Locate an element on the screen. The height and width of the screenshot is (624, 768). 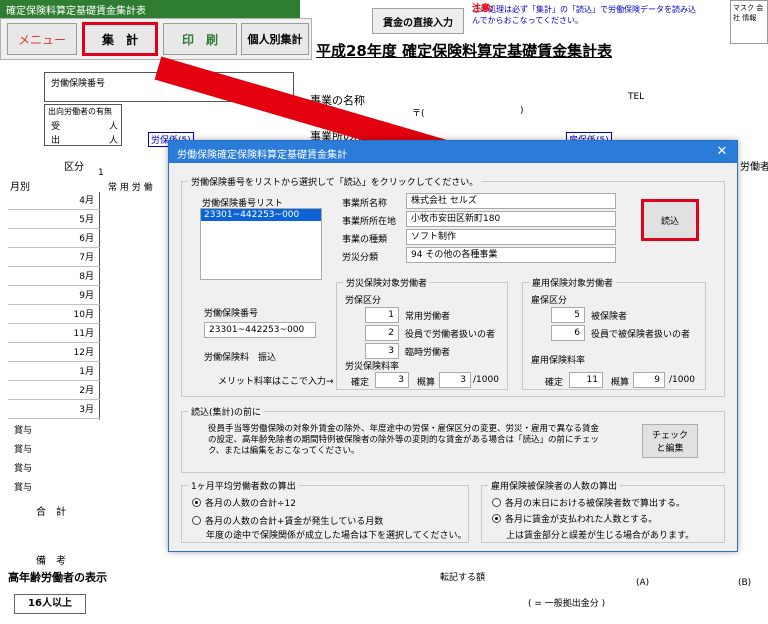
direct-wage-input-button: 賃金の直接入力 is located at coordinates (418, 21).